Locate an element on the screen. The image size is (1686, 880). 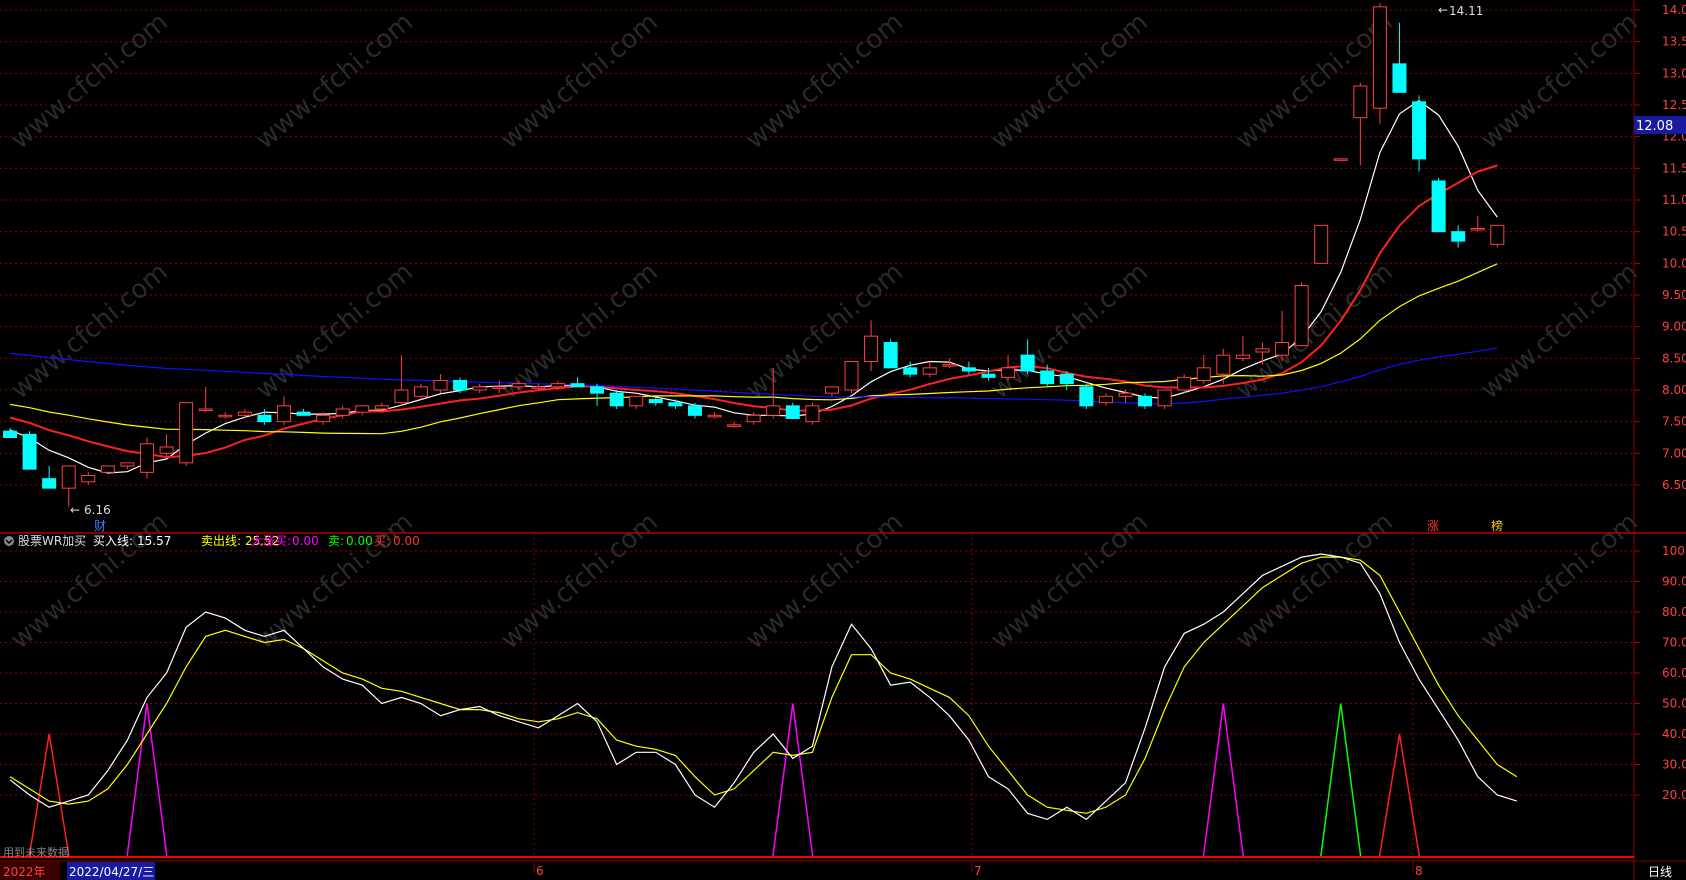
price-tick-label: 14.00 is located at coordinates (1674, 10).